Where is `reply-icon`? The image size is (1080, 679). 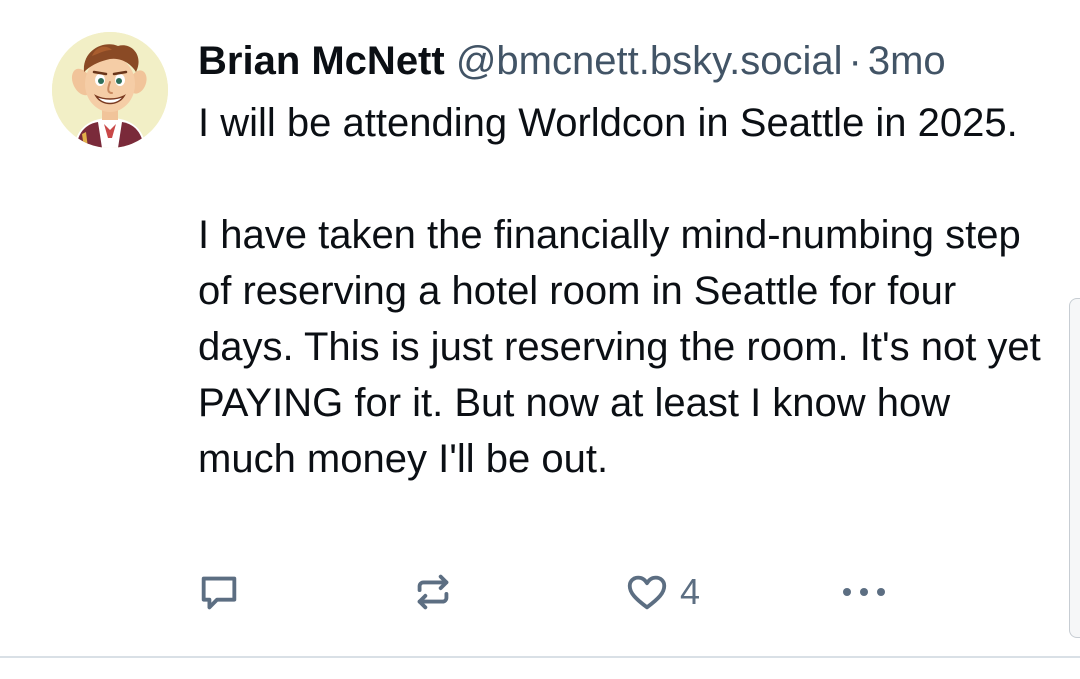
reply-icon is located at coordinates (219, 593).